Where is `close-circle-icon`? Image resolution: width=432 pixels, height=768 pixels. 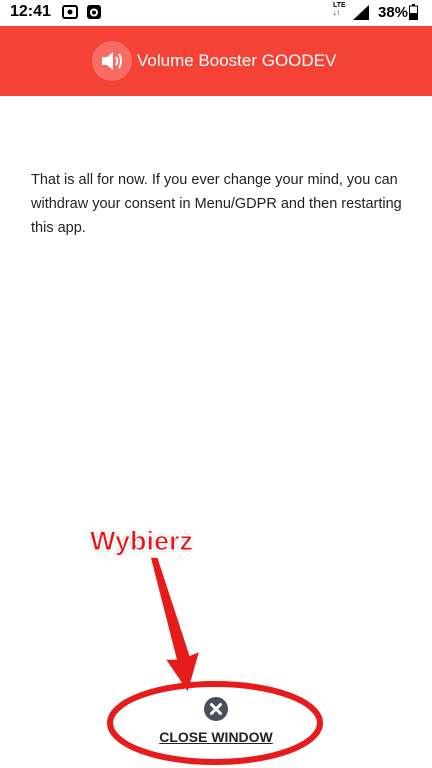 close-circle-icon is located at coordinates (216, 709).